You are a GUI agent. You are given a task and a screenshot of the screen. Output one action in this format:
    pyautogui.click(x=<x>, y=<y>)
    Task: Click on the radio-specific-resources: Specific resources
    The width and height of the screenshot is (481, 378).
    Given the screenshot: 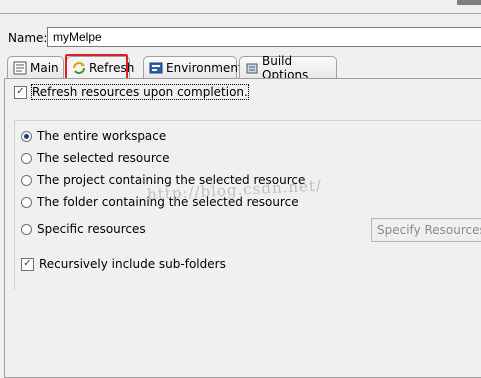 What is the action you would take?
    pyautogui.click(x=83, y=229)
    